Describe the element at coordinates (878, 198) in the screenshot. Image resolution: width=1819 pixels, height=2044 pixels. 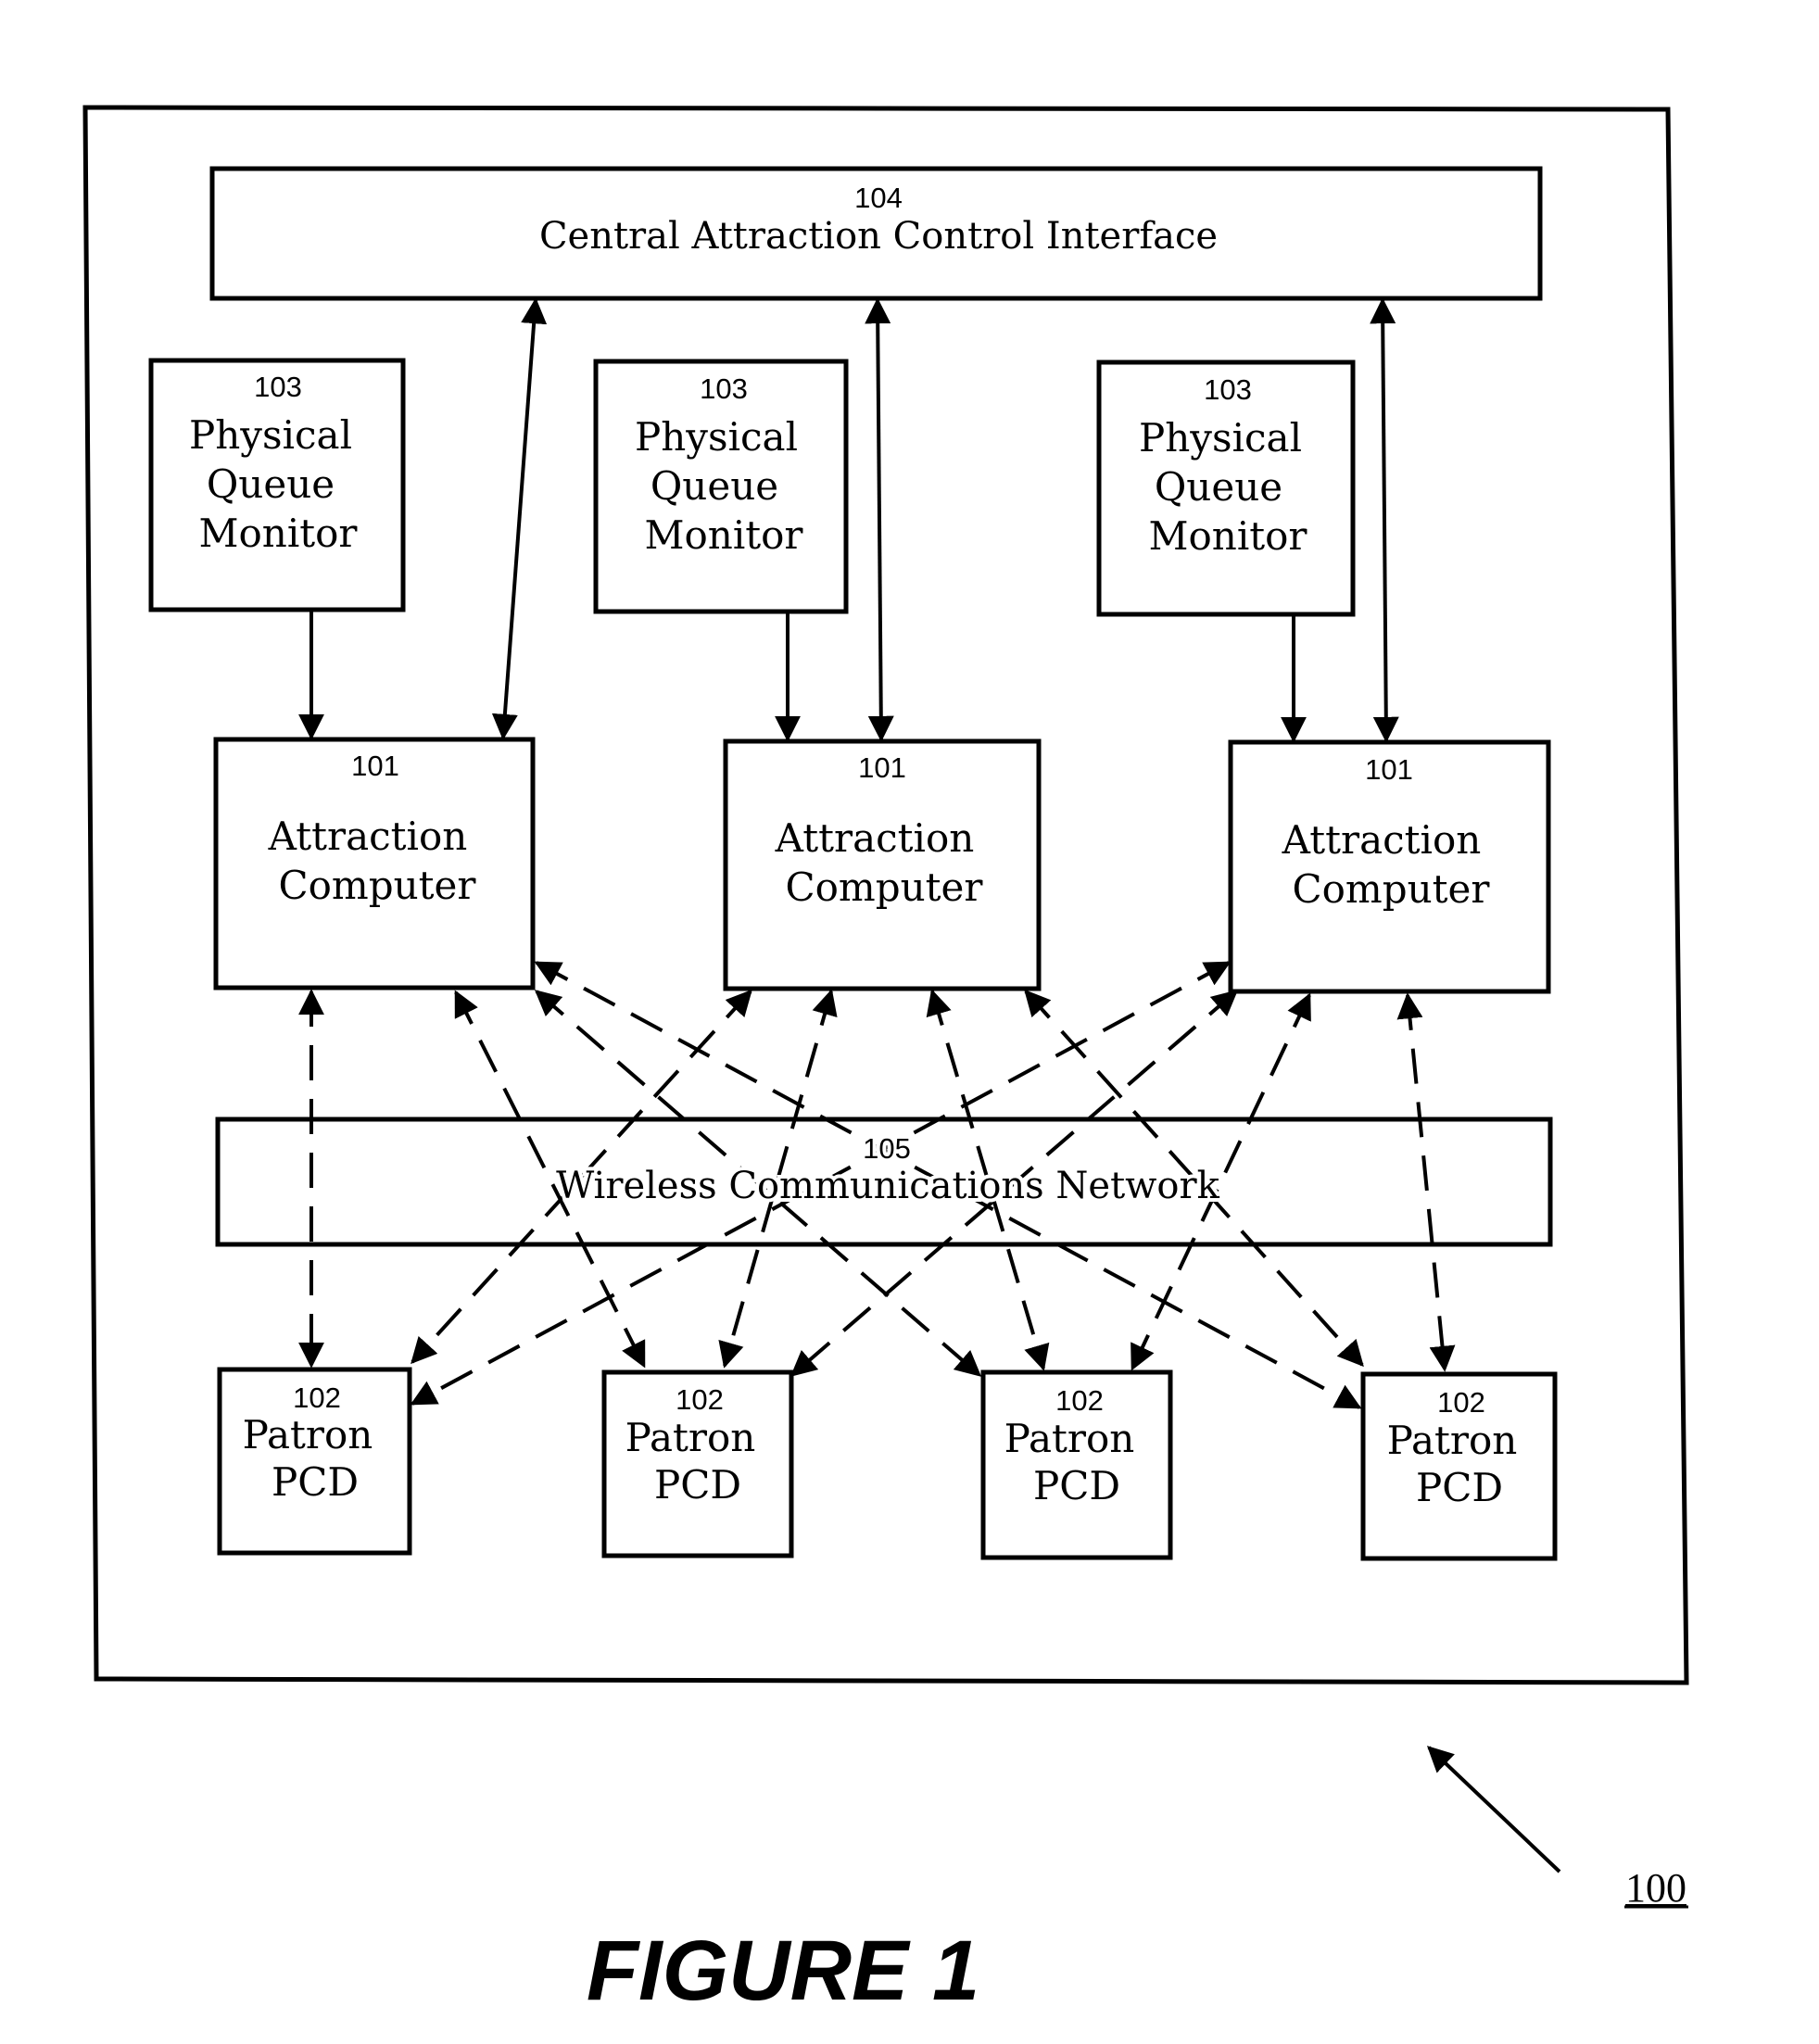
I see `central-interface-number: 104` at that location.